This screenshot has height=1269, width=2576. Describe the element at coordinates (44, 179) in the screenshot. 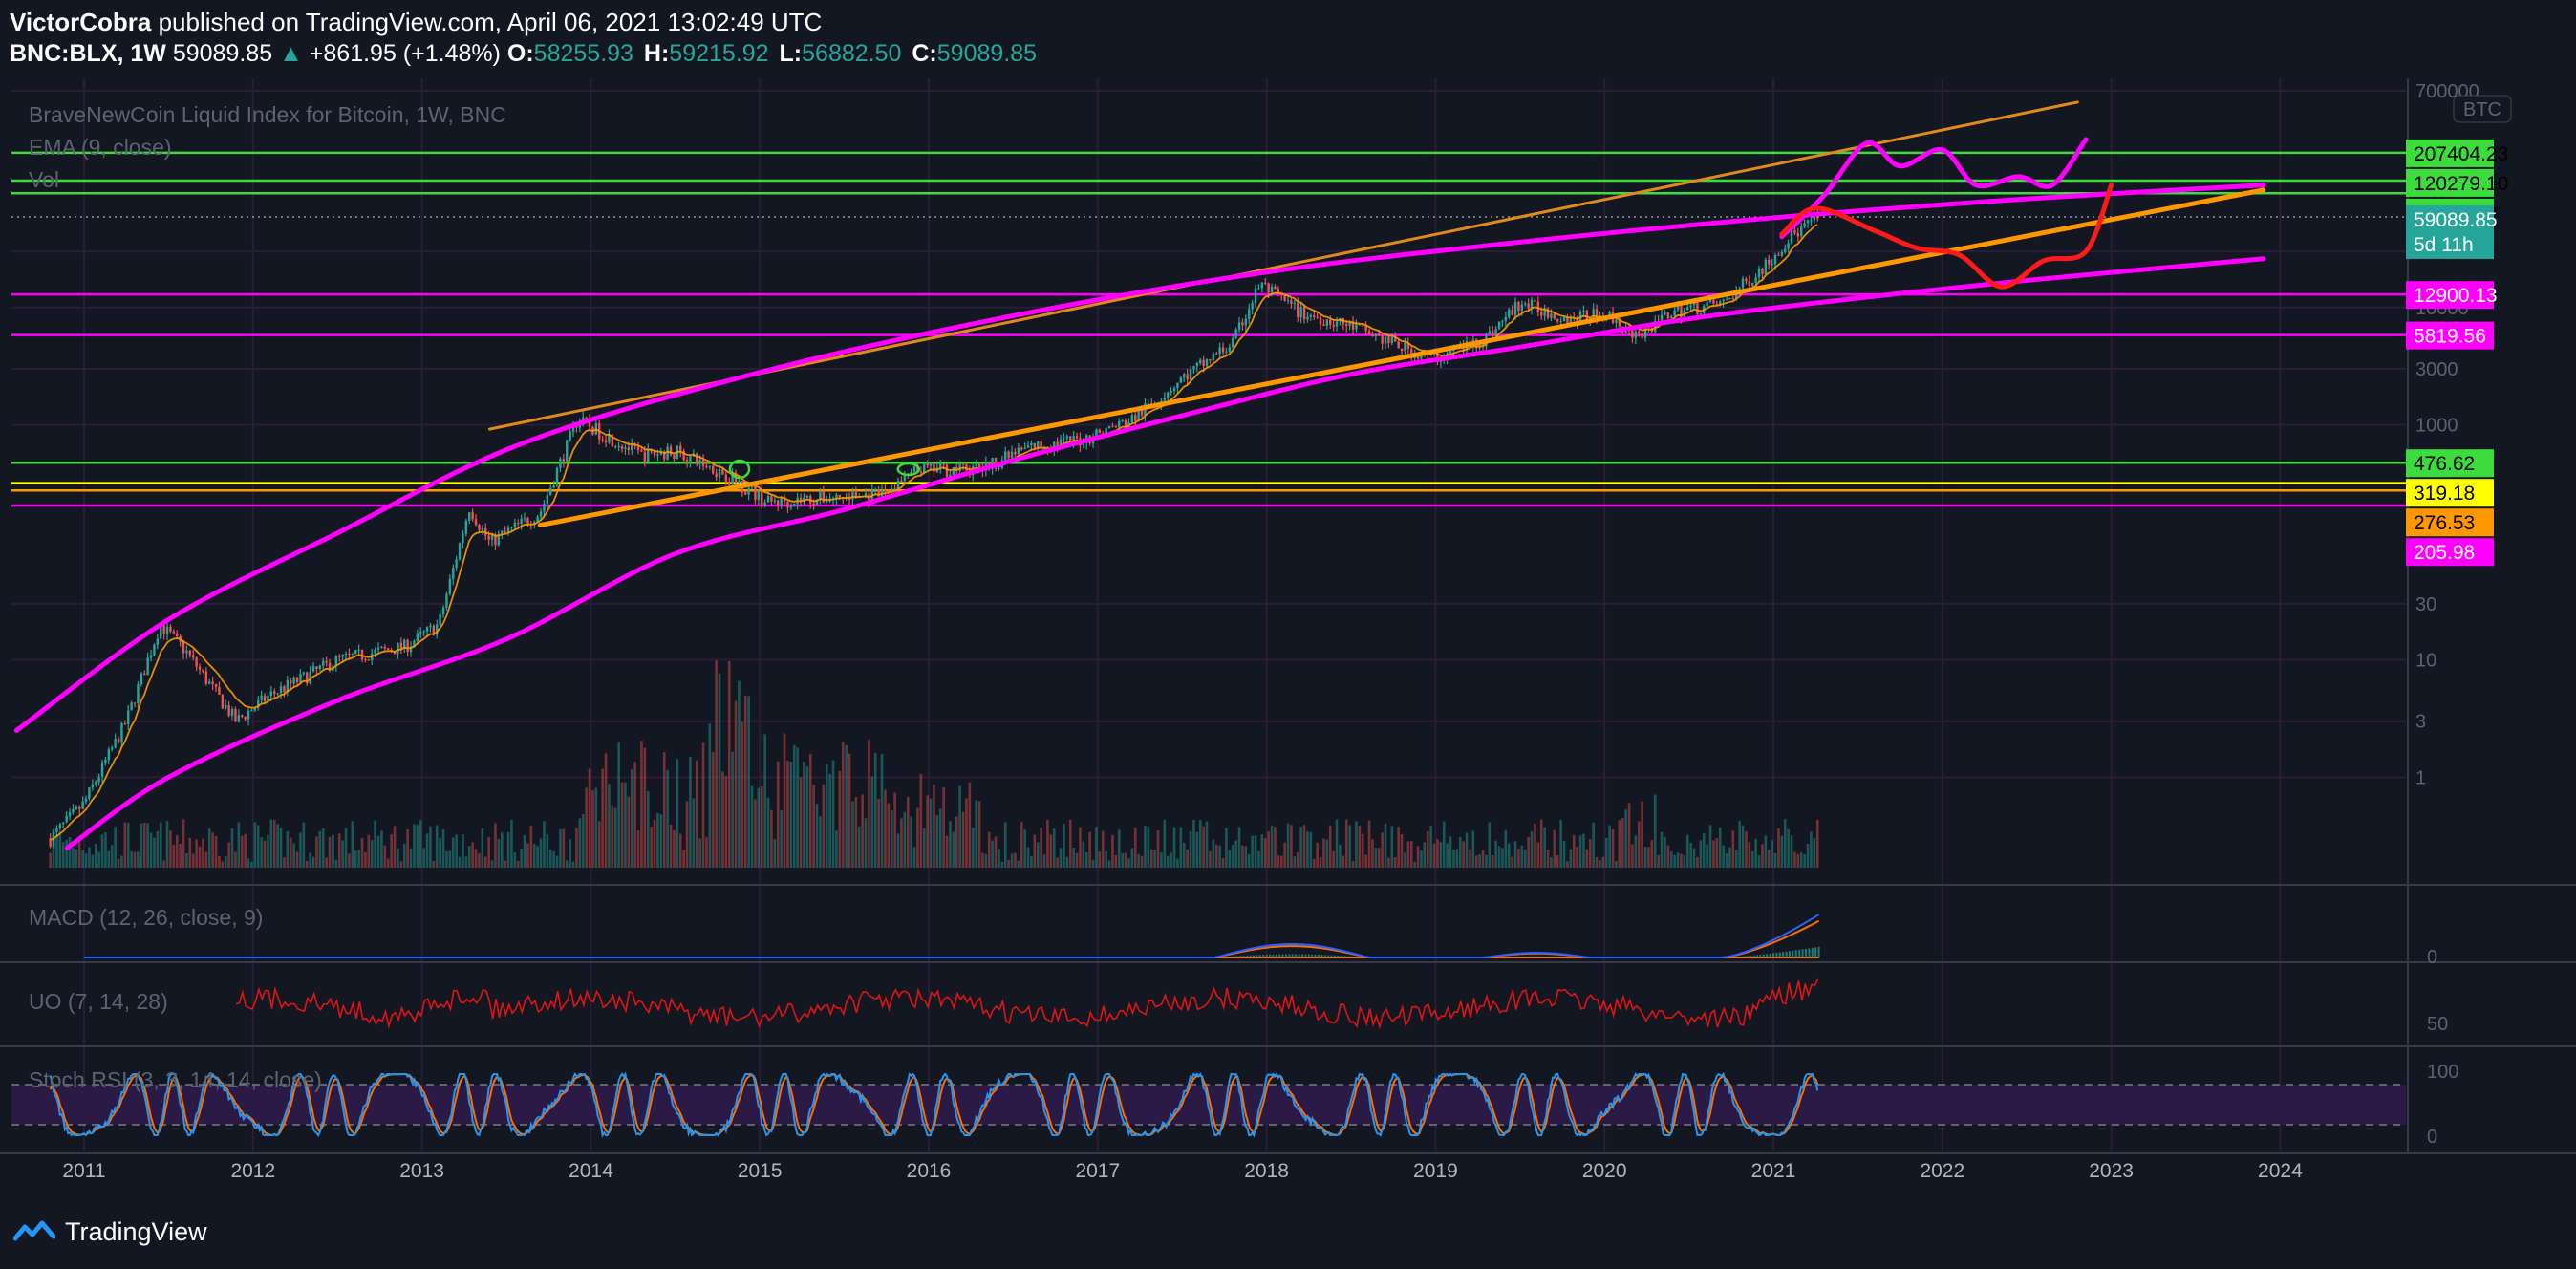

I see `vol-label: Vol` at that location.